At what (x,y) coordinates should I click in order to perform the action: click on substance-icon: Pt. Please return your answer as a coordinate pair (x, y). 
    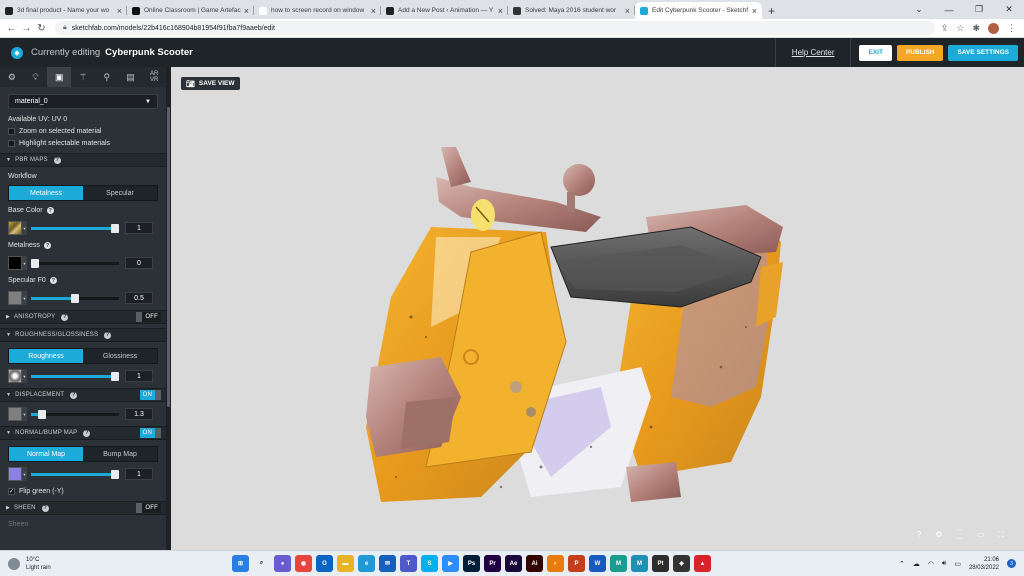
    Looking at the image, I should click on (660, 563).